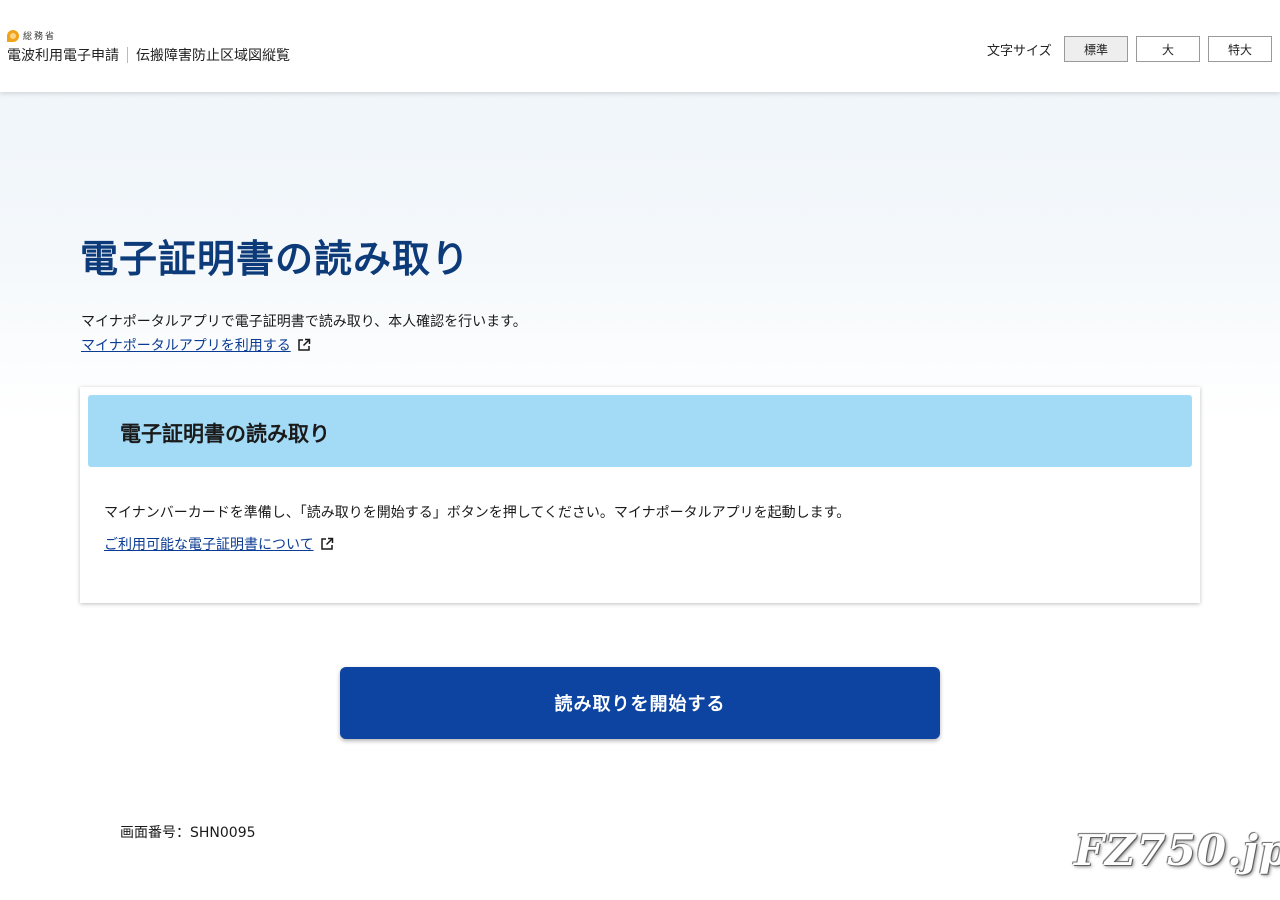 The width and height of the screenshot is (1280, 900). Describe the element at coordinates (209, 545) in the screenshot. I see `available-certificates-link-label: ご利用可能な電子証明書について` at that location.